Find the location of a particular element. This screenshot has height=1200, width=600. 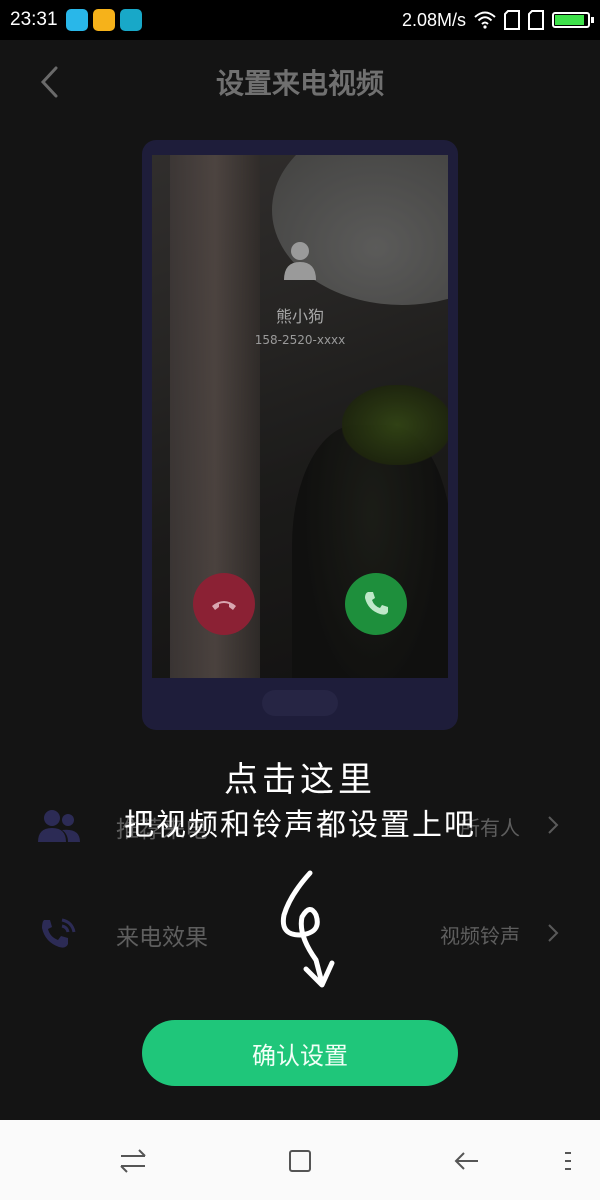

home-square-icon is located at coordinates (300, 1161).